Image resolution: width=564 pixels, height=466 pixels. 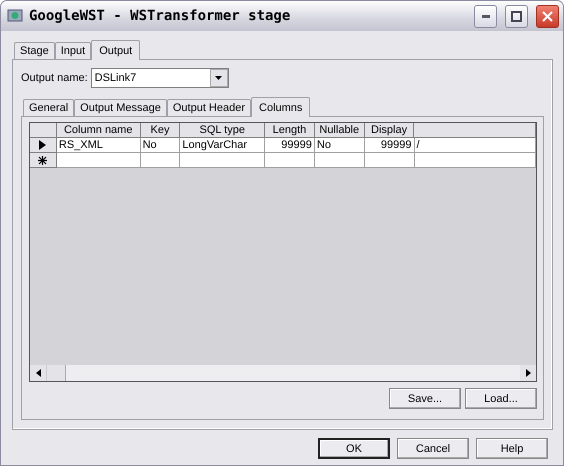 I want to click on tab: Output, so click(x=115, y=50).